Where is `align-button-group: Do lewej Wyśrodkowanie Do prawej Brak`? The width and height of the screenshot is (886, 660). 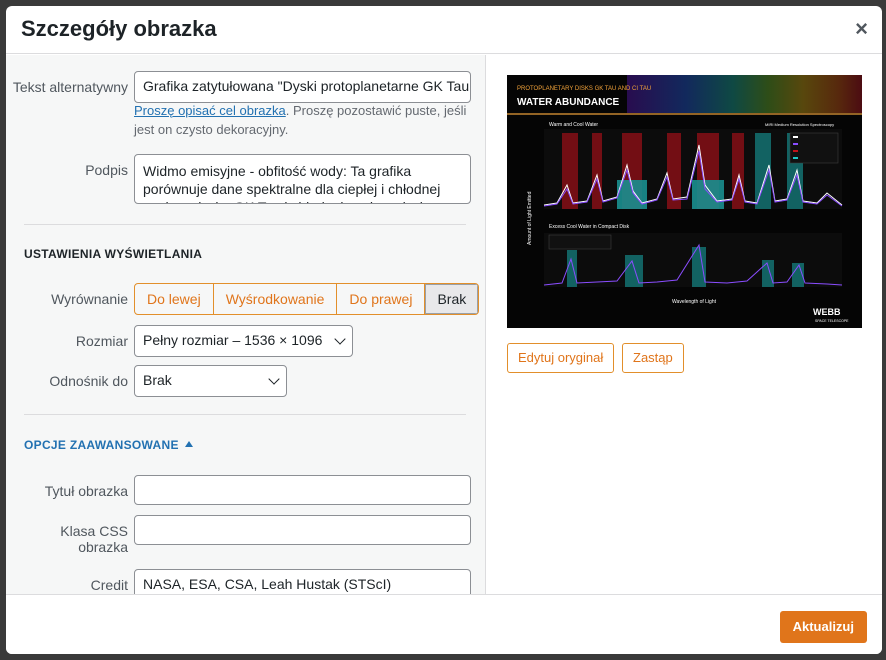
align-button-group: Do lewej Wyśrodkowanie Do prawej Brak is located at coordinates (307, 299).